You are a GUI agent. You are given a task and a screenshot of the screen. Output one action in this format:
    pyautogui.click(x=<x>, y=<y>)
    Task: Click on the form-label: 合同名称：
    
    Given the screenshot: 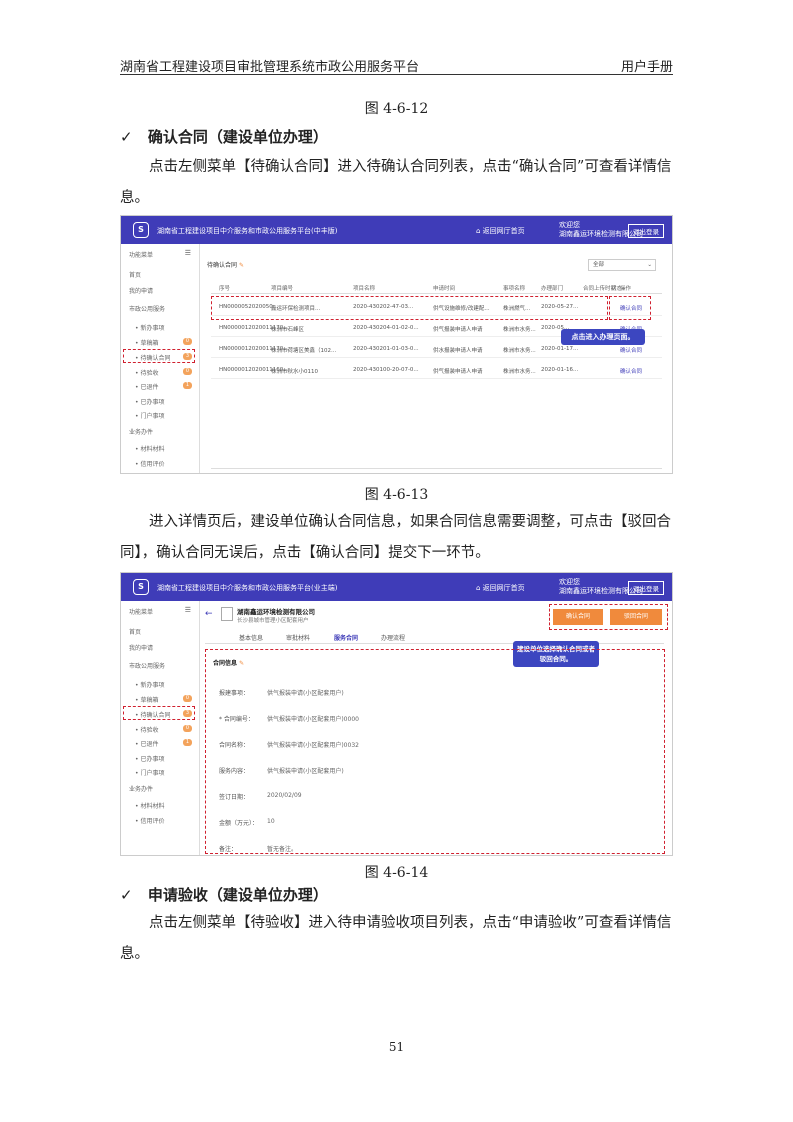 What is the action you would take?
    pyautogui.click(x=234, y=745)
    